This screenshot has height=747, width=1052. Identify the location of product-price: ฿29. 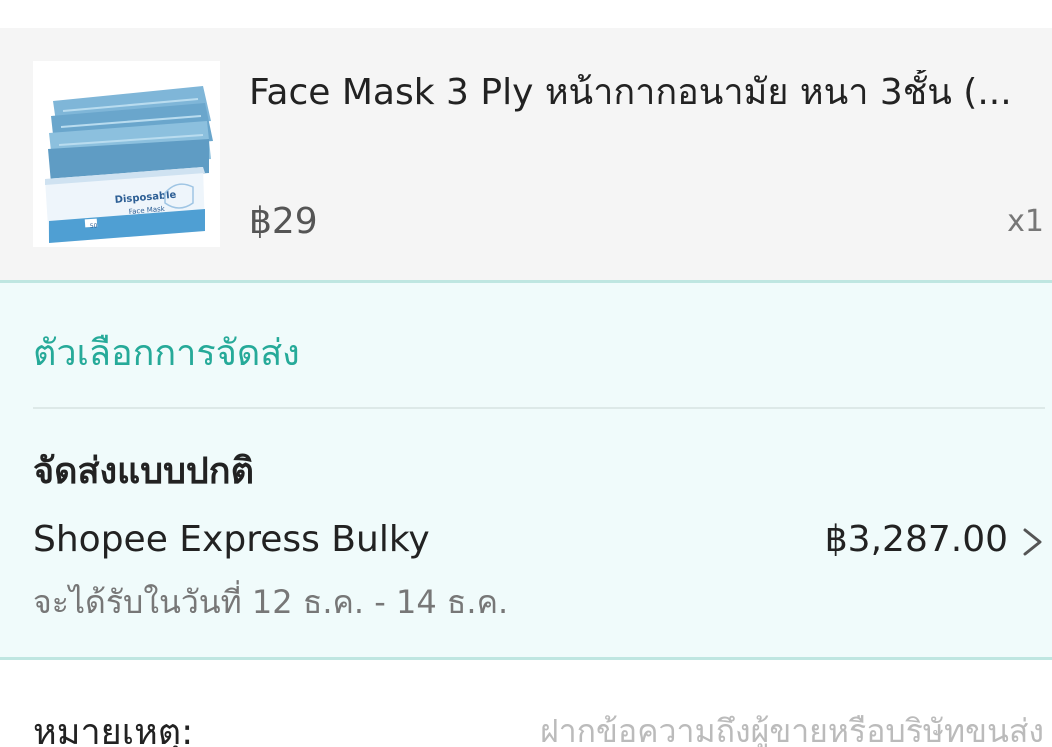
(283, 221).